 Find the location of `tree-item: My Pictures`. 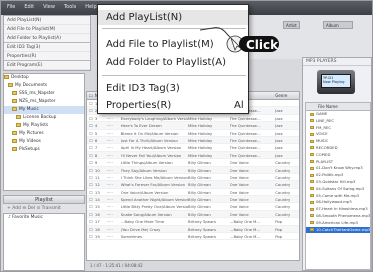

tree-item: My Pictures is located at coordinates (44, 134).